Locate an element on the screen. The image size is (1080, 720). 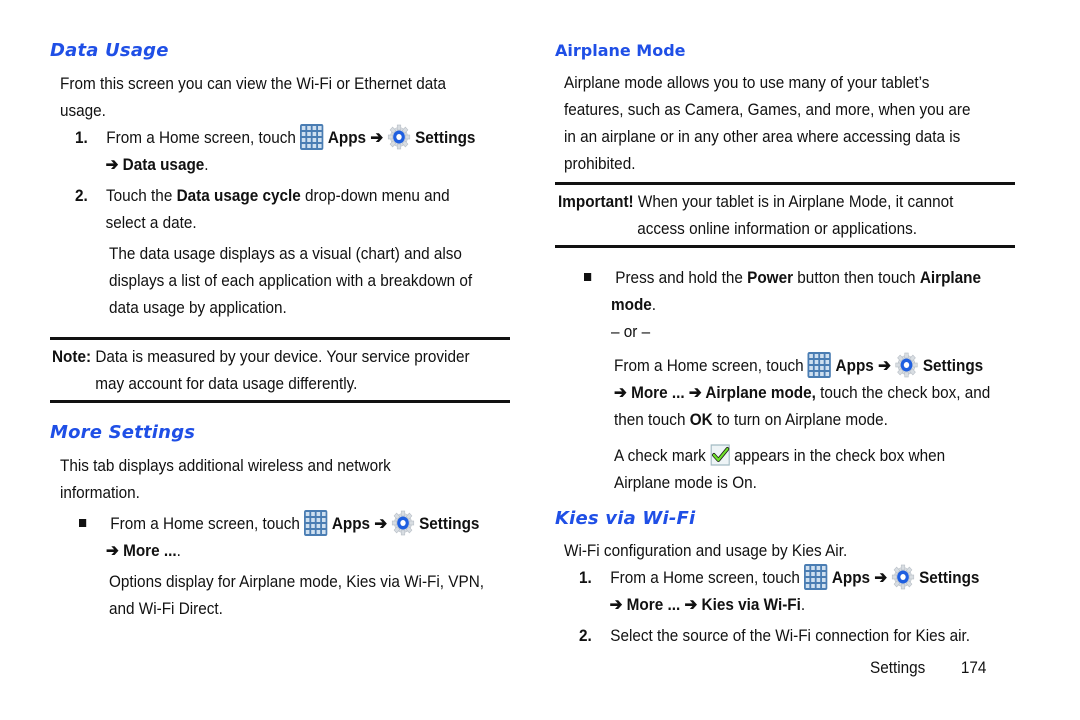
path-kies-via-wifi: ➔ More ... ➔ Kies via Wi-Fi is located at coordinates (705, 604).